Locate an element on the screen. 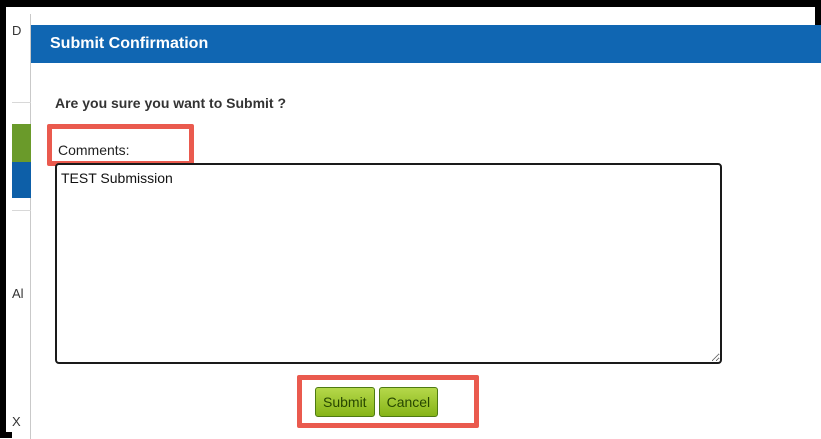 This screenshot has height=439, width=821. dialog-button-group: Submit Cancel is located at coordinates (377, 402).